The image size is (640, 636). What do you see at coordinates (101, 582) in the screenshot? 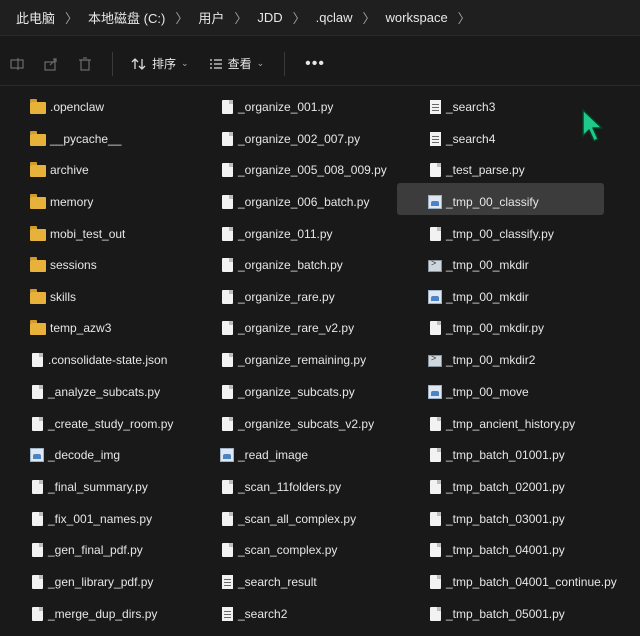
I see `item-label: _gen_library_pdf.py` at bounding box center [101, 582].